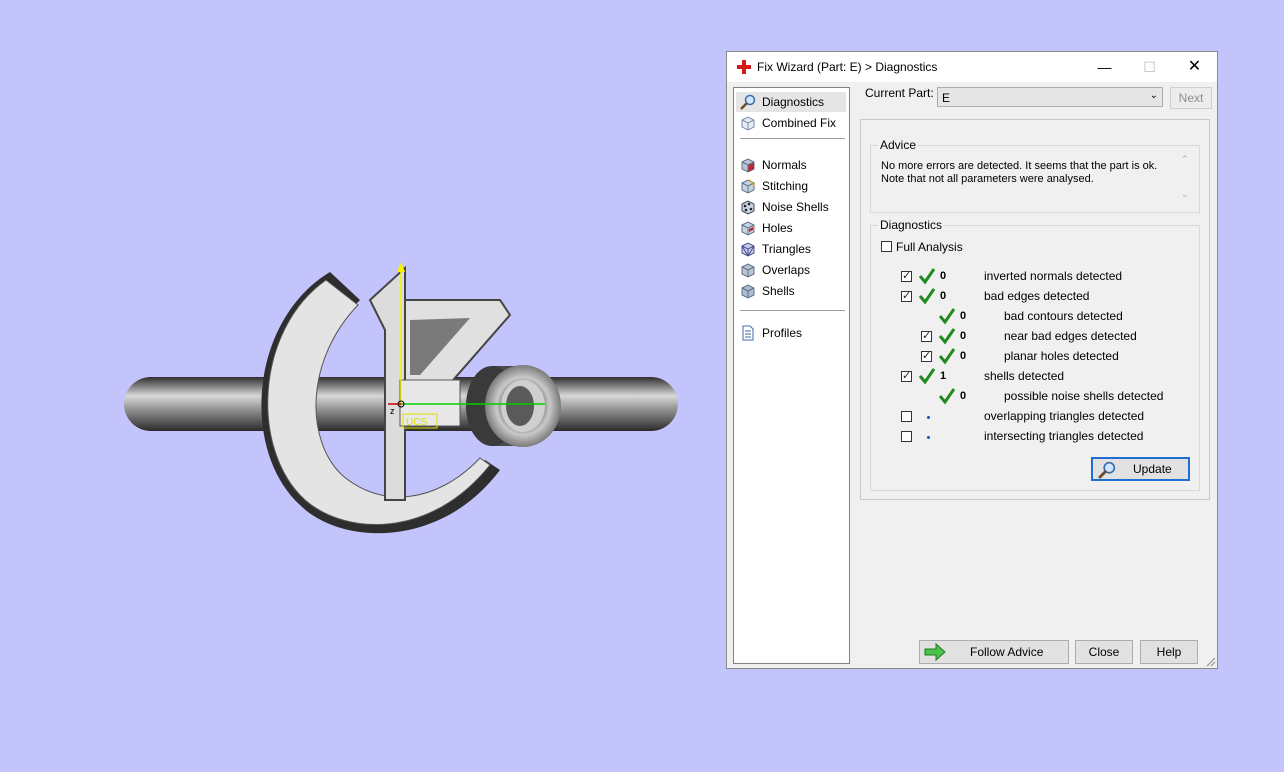 This screenshot has width=1284, height=772. I want to click on holes-cube-icon, so click(748, 228).